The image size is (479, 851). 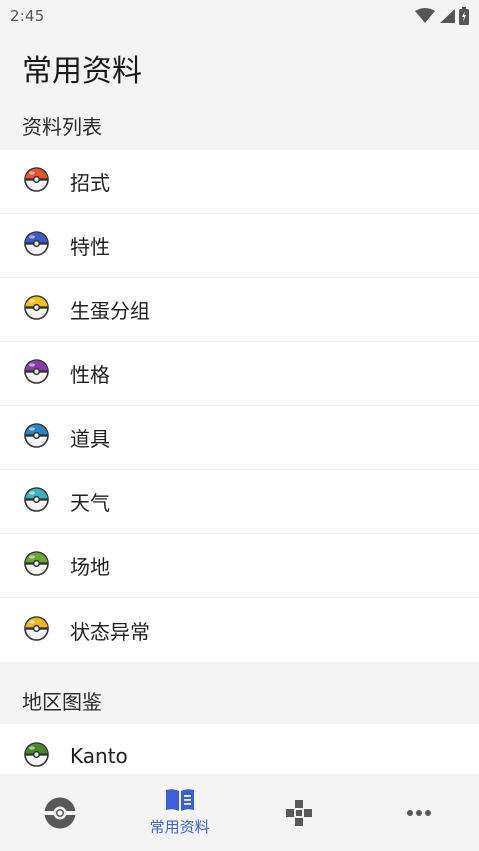 What do you see at coordinates (464, 16) in the screenshot?
I see `battery-icon` at bounding box center [464, 16].